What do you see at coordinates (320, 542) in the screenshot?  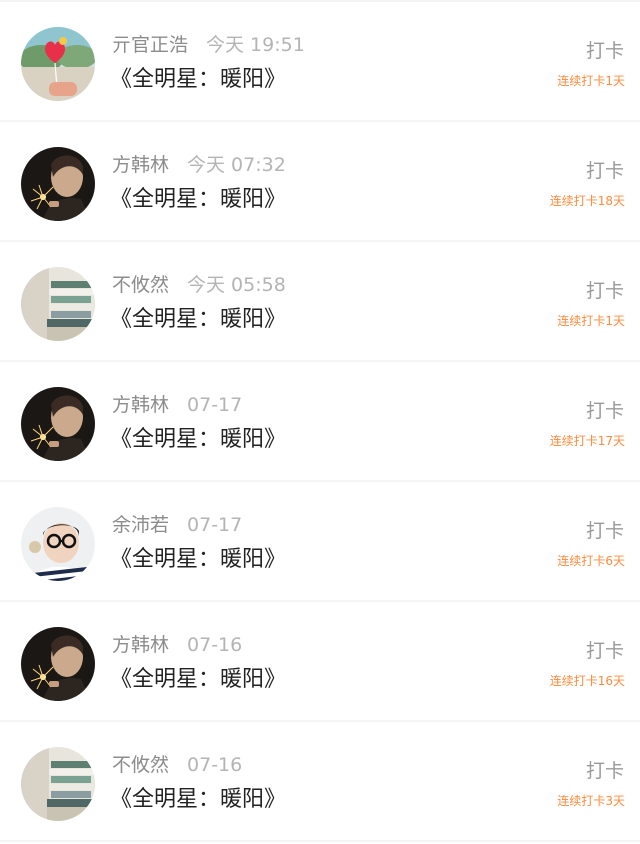 I see `list-item: 余沛若 07-17 《全明星：暖阳》 打卡 连续打卡6天` at bounding box center [320, 542].